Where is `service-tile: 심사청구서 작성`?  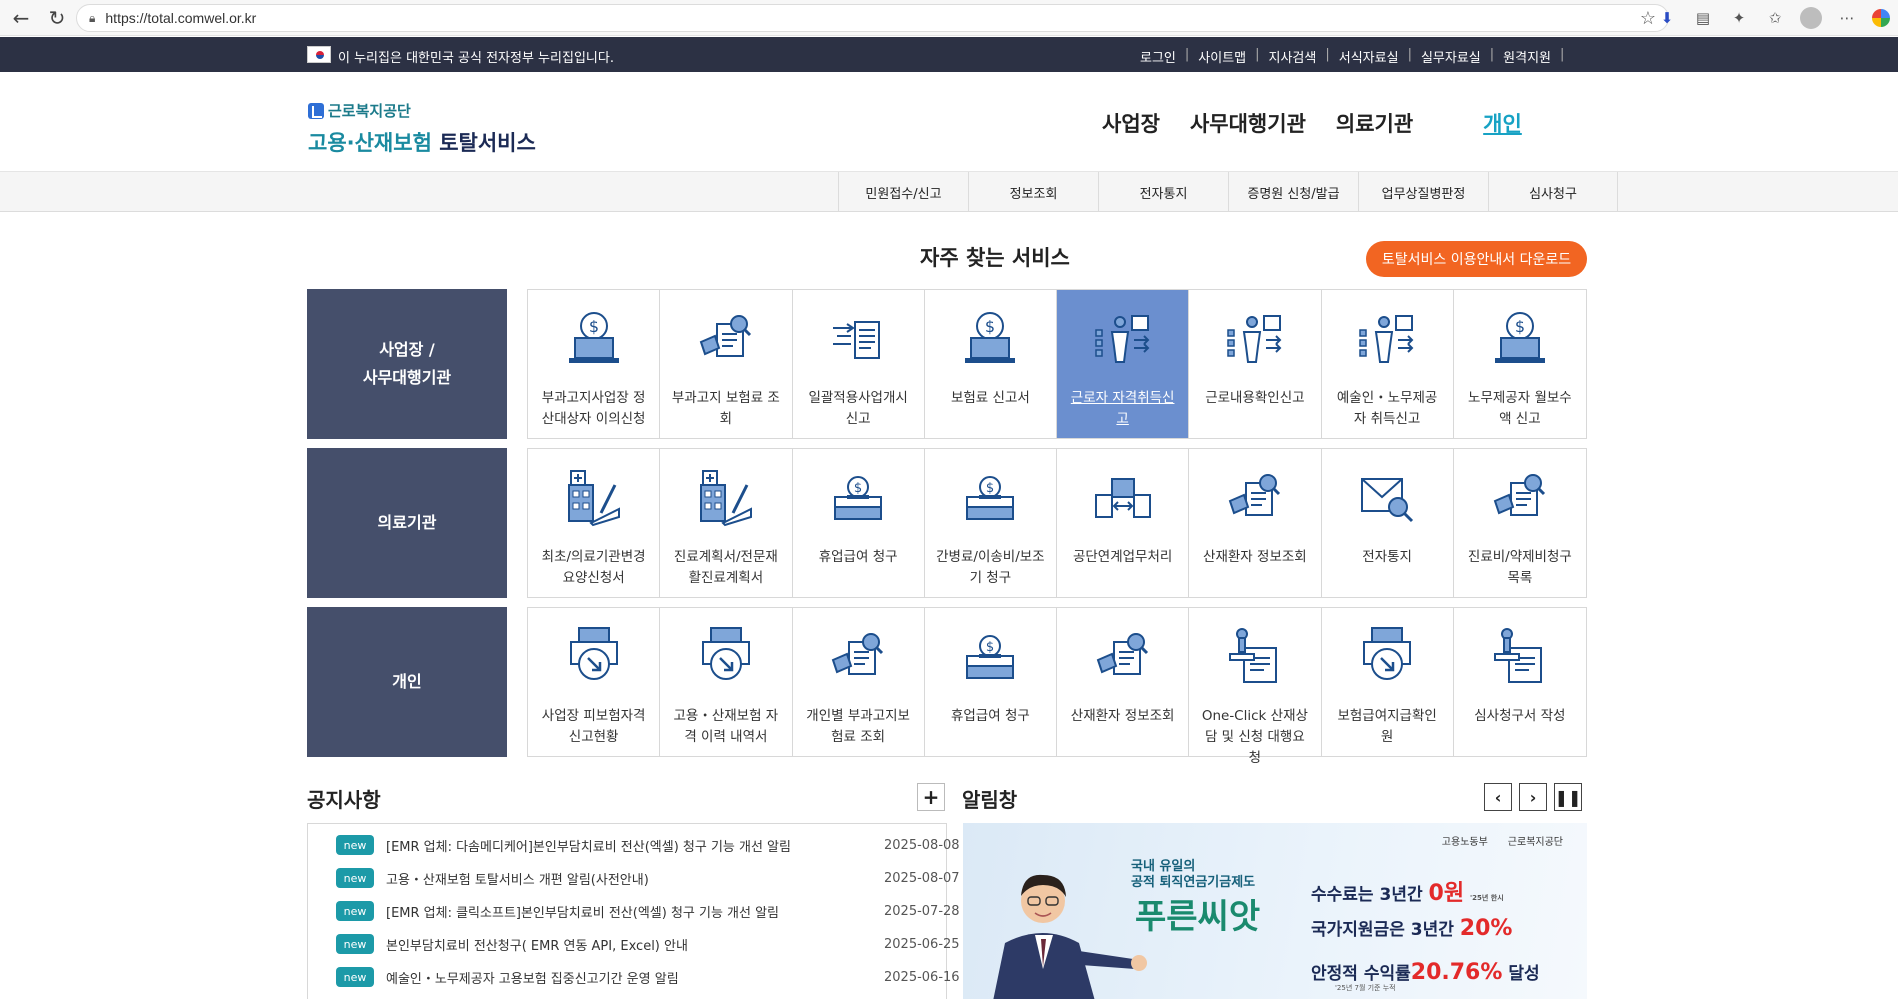
service-tile: 심사청구서 작성 is located at coordinates (1519, 682).